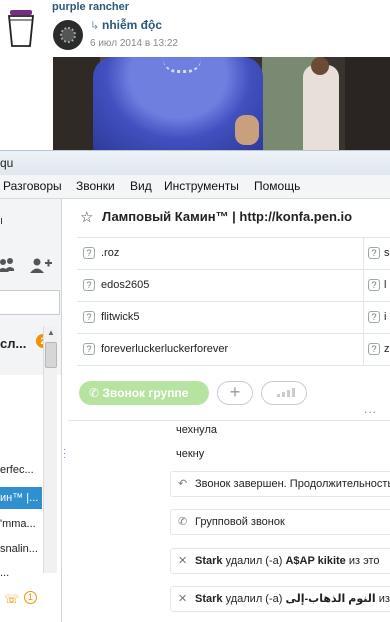 The image size is (390, 622). I want to click on participant-name: .roz, so click(110, 253).